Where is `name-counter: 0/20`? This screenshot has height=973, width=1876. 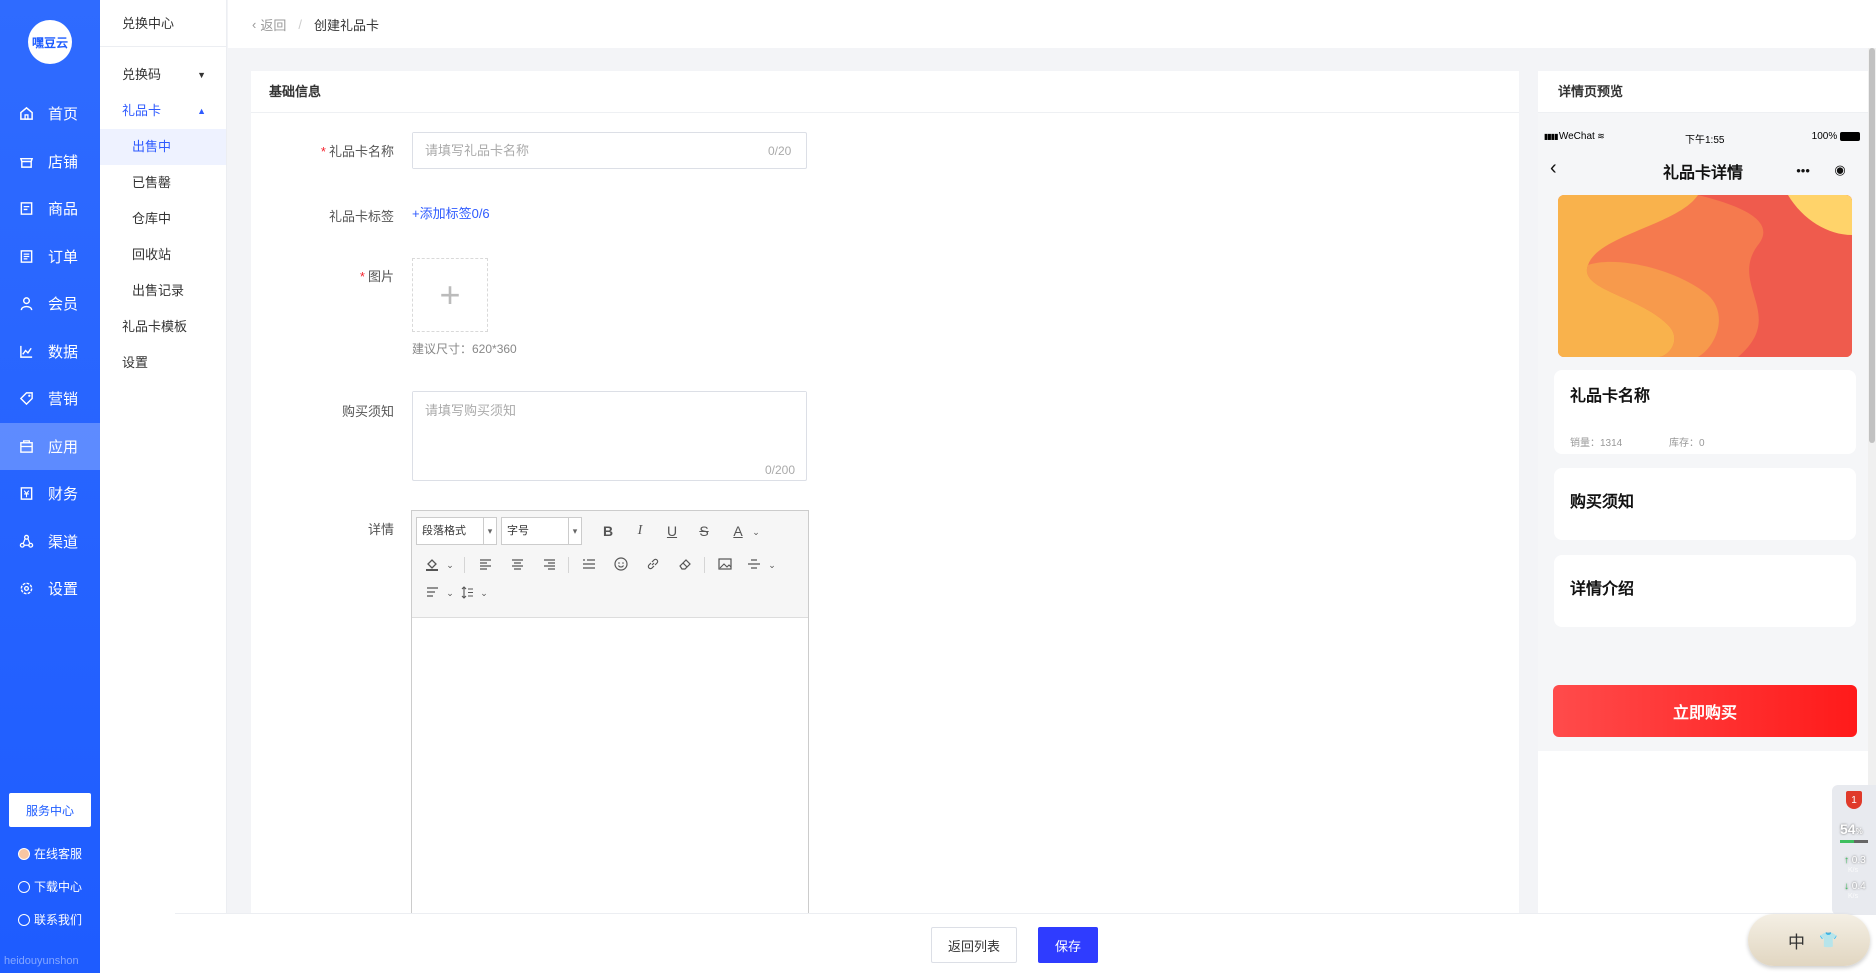 name-counter: 0/20 is located at coordinates (780, 151).